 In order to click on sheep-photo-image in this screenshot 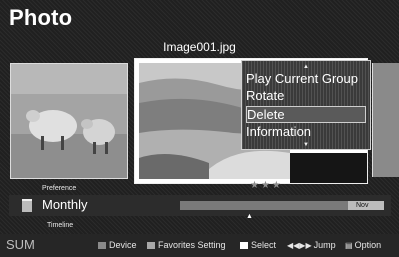, I will do `click(69, 121)`.